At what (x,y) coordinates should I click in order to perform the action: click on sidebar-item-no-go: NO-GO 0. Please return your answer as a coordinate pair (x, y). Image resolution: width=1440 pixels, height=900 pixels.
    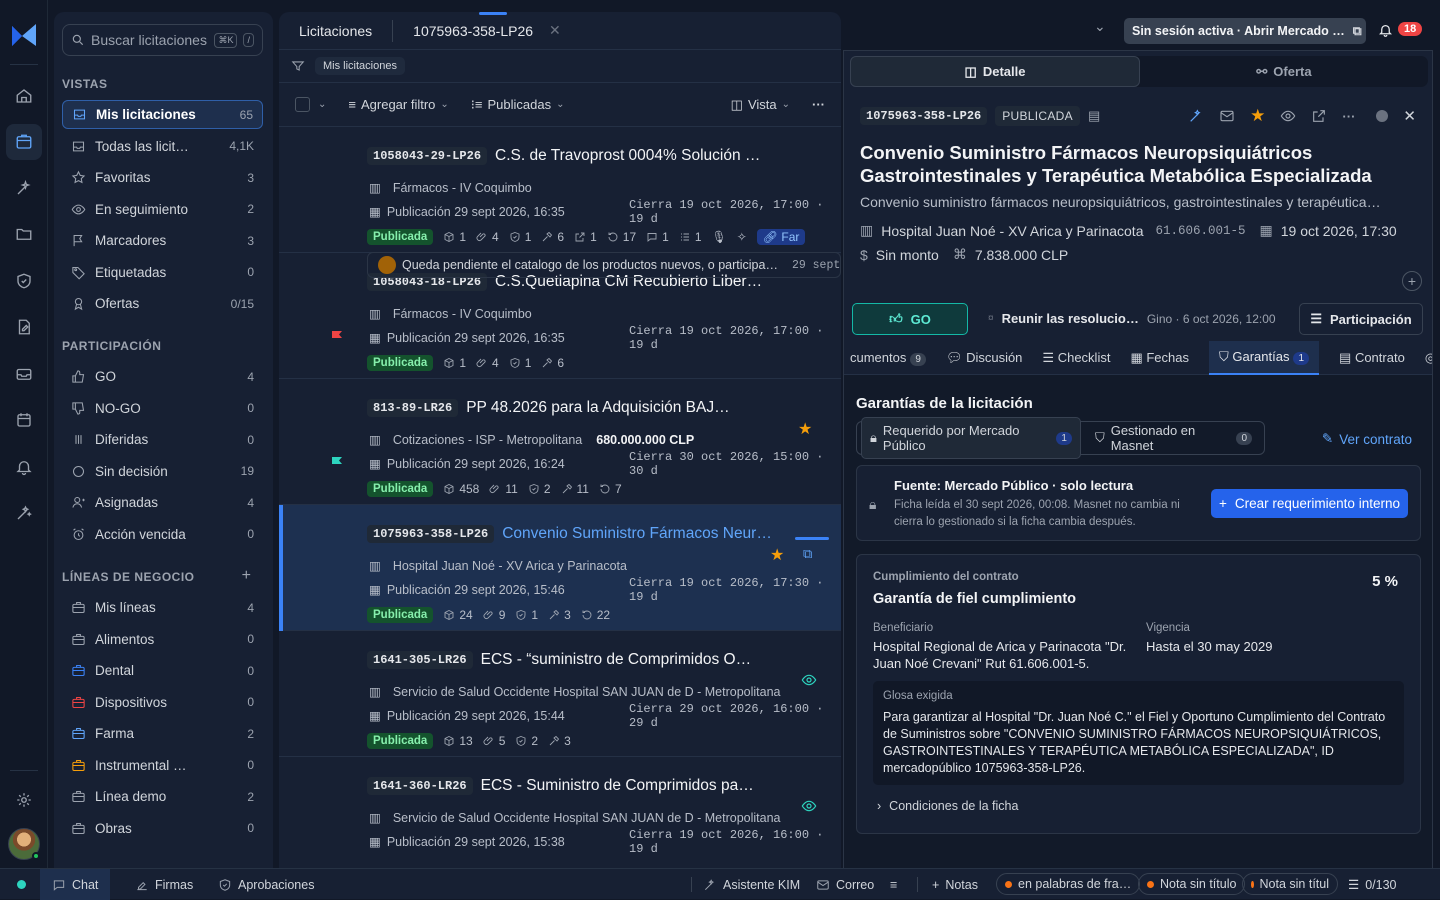
    Looking at the image, I should click on (162, 408).